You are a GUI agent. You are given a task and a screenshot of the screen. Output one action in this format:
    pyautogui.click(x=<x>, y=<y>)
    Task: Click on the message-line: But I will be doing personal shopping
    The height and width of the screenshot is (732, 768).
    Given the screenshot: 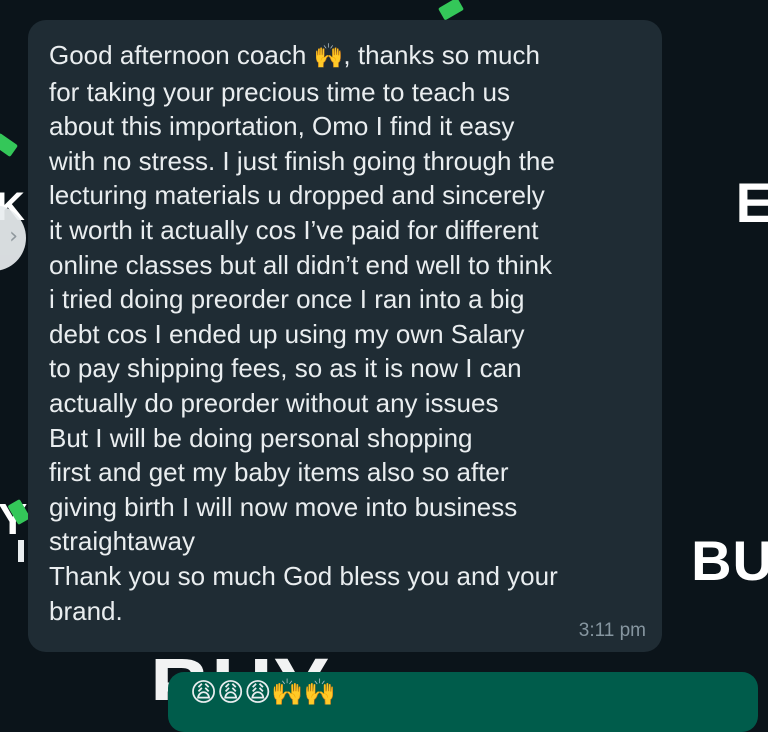 What is the action you would take?
    pyautogui.click(x=261, y=437)
    